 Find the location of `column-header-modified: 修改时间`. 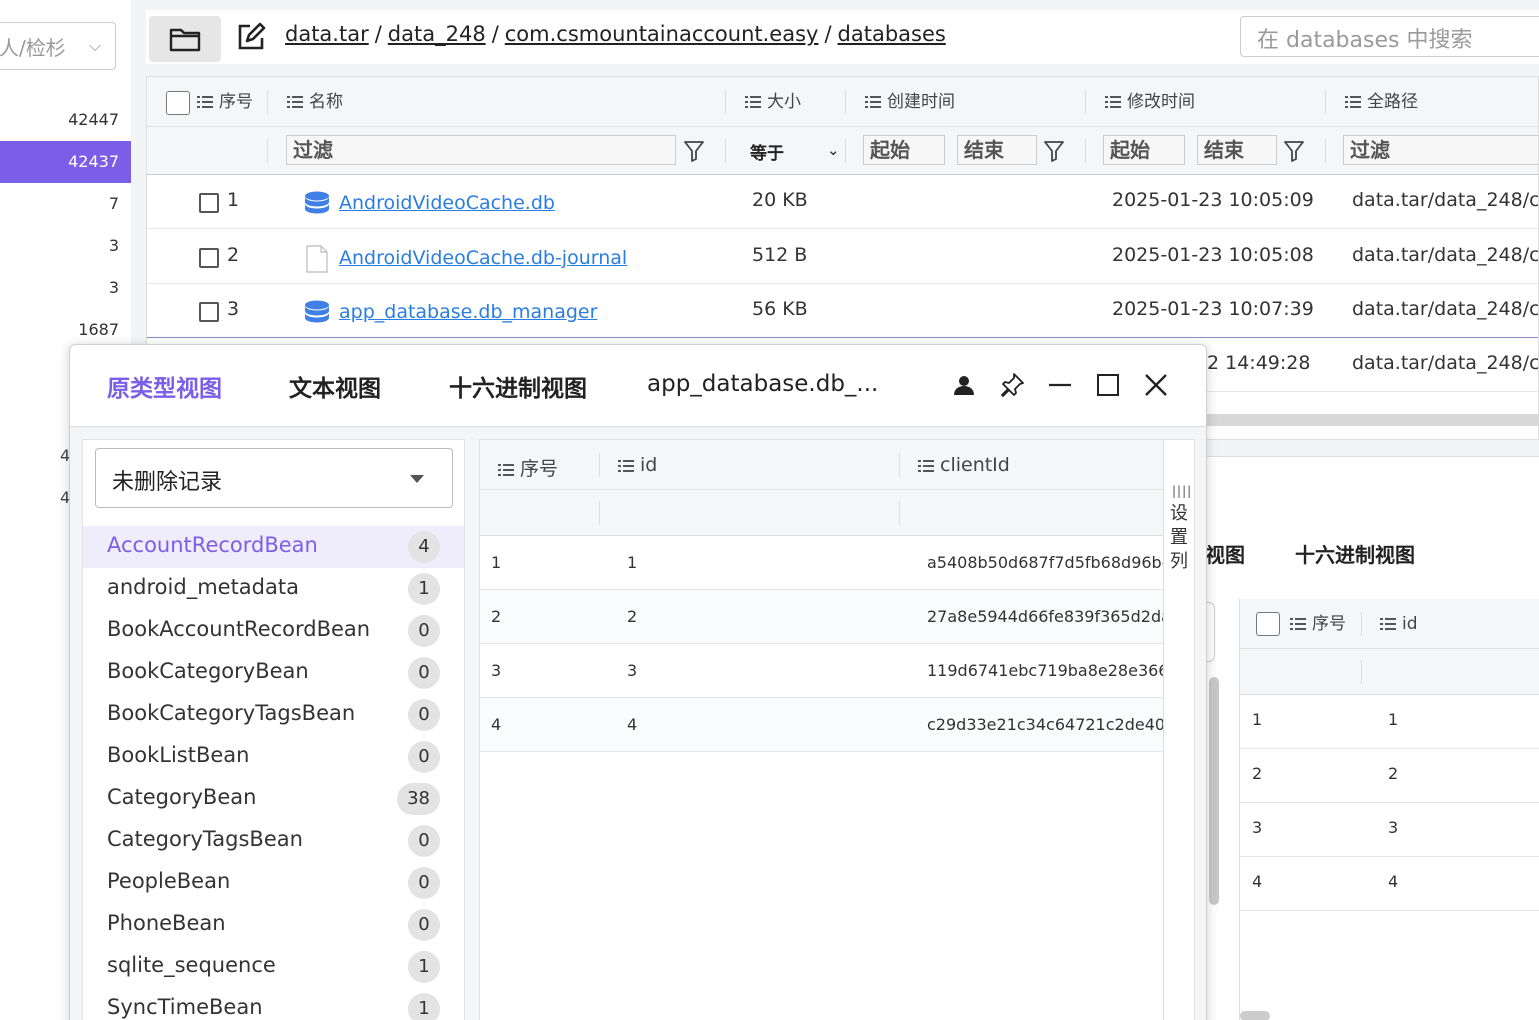

column-header-modified: 修改时间 is located at coordinates (1150, 102).